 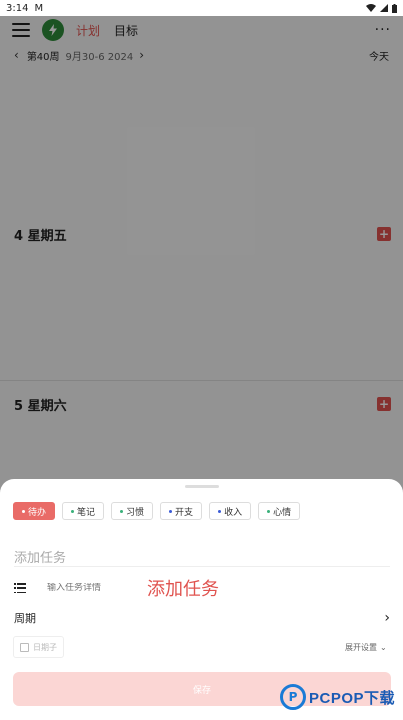 What do you see at coordinates (45, 647) in the screenshot?
I see `date-label: 日期子` at bounding box center [45, 647].